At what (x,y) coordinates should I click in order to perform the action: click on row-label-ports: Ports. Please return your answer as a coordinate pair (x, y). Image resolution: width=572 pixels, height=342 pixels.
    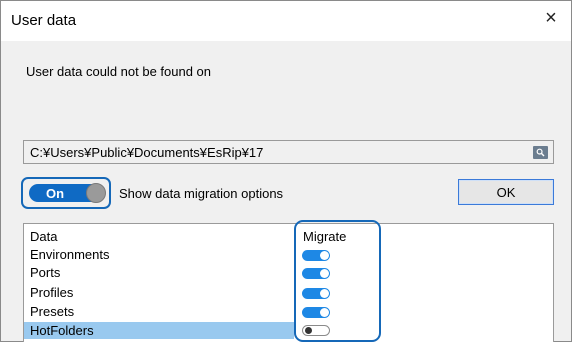
    Looking at the image, I should click on (45, 272).